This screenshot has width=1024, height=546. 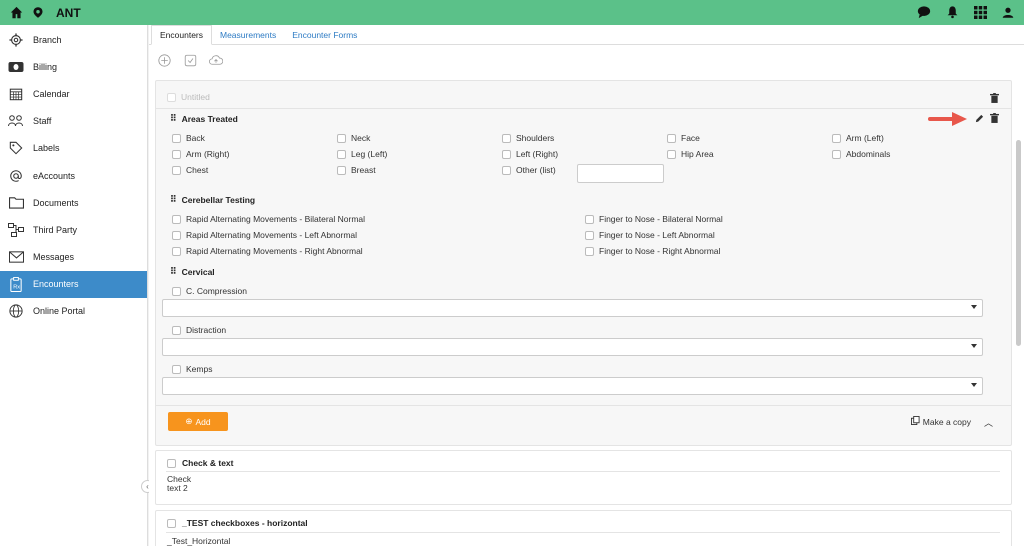 I want to click on option-neck: Neck, so click(x=353, y=138).